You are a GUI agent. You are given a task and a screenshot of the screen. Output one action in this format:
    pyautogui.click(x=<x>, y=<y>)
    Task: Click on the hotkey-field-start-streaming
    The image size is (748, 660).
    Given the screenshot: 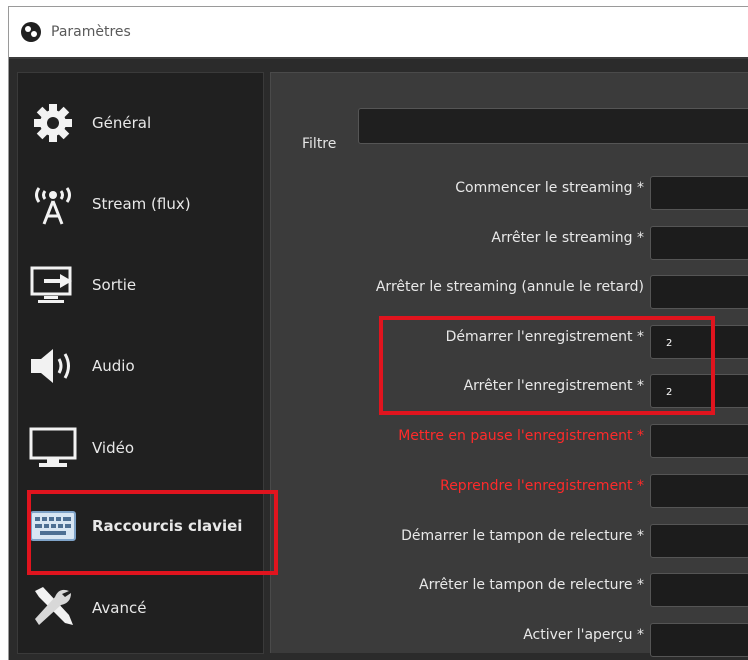 What is the action you would take?
    pyautogui.click(x=699, y=193)
    